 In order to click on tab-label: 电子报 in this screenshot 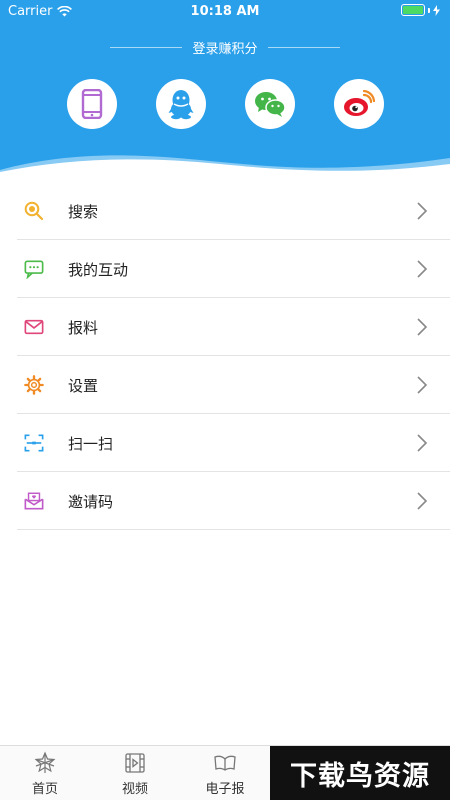, I will do `click(225, 789)`.